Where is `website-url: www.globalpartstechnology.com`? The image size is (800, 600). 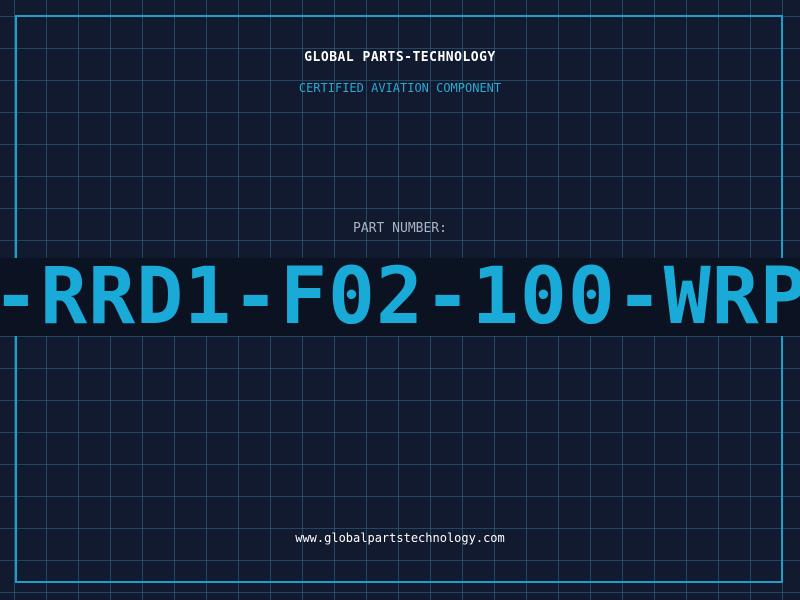
website-url: www.globalpartstechnology.com is located at coordinates (400, 538).